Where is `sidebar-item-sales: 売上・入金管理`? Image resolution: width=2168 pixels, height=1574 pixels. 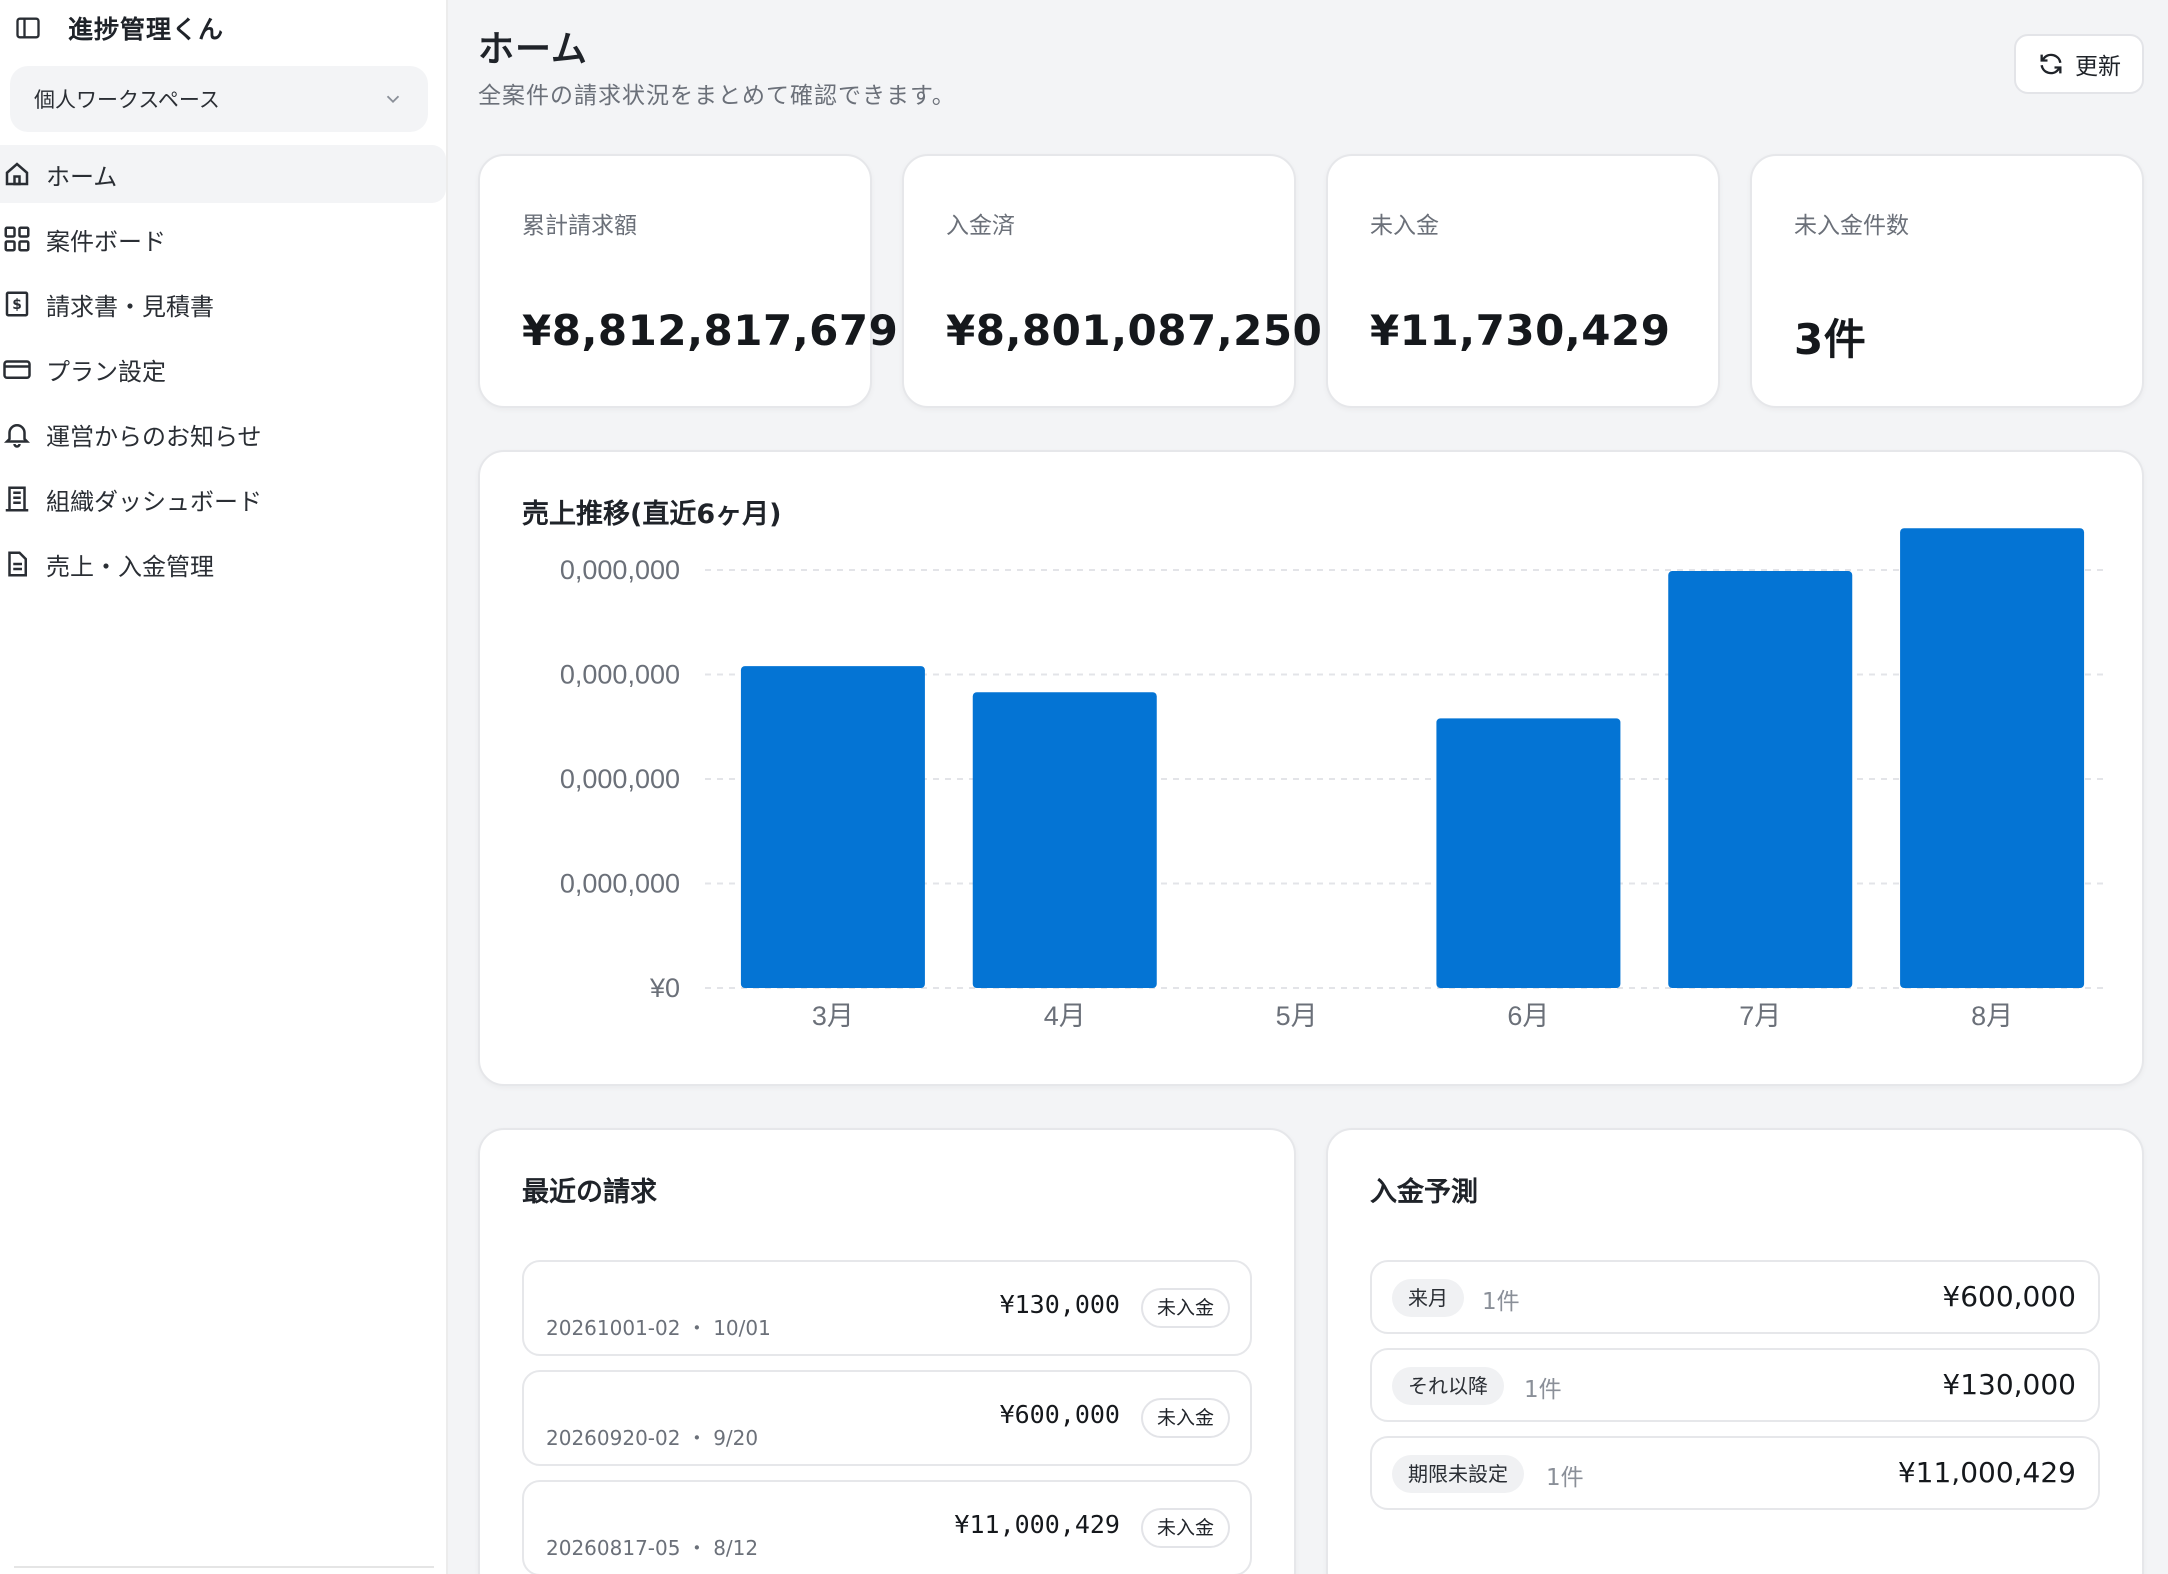
sidebar-item-sales: 売上・入金管理 is located at coordinates (223, 564).